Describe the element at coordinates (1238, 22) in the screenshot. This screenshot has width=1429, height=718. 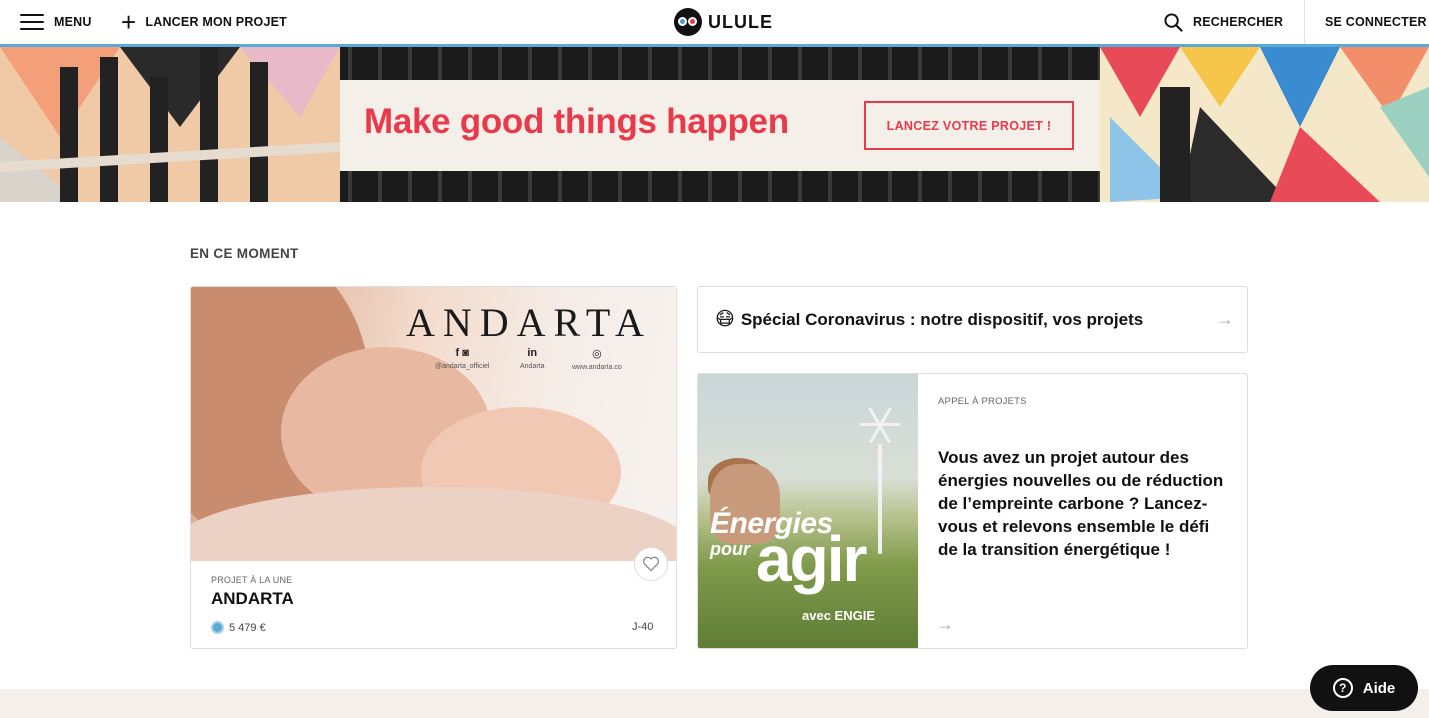
I see `search-label: RECHERCHER` at that location.